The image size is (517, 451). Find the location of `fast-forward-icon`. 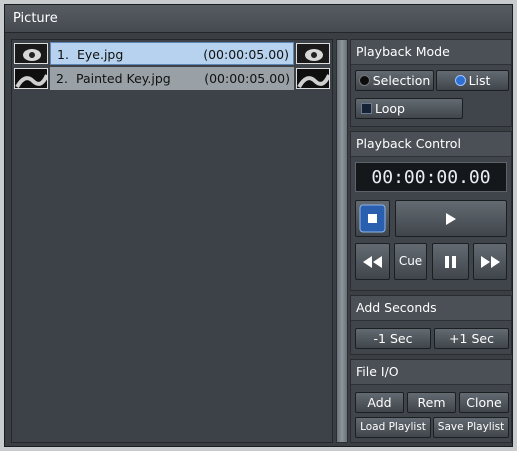

fast-forward-icon is located at coordinates (490, 262).